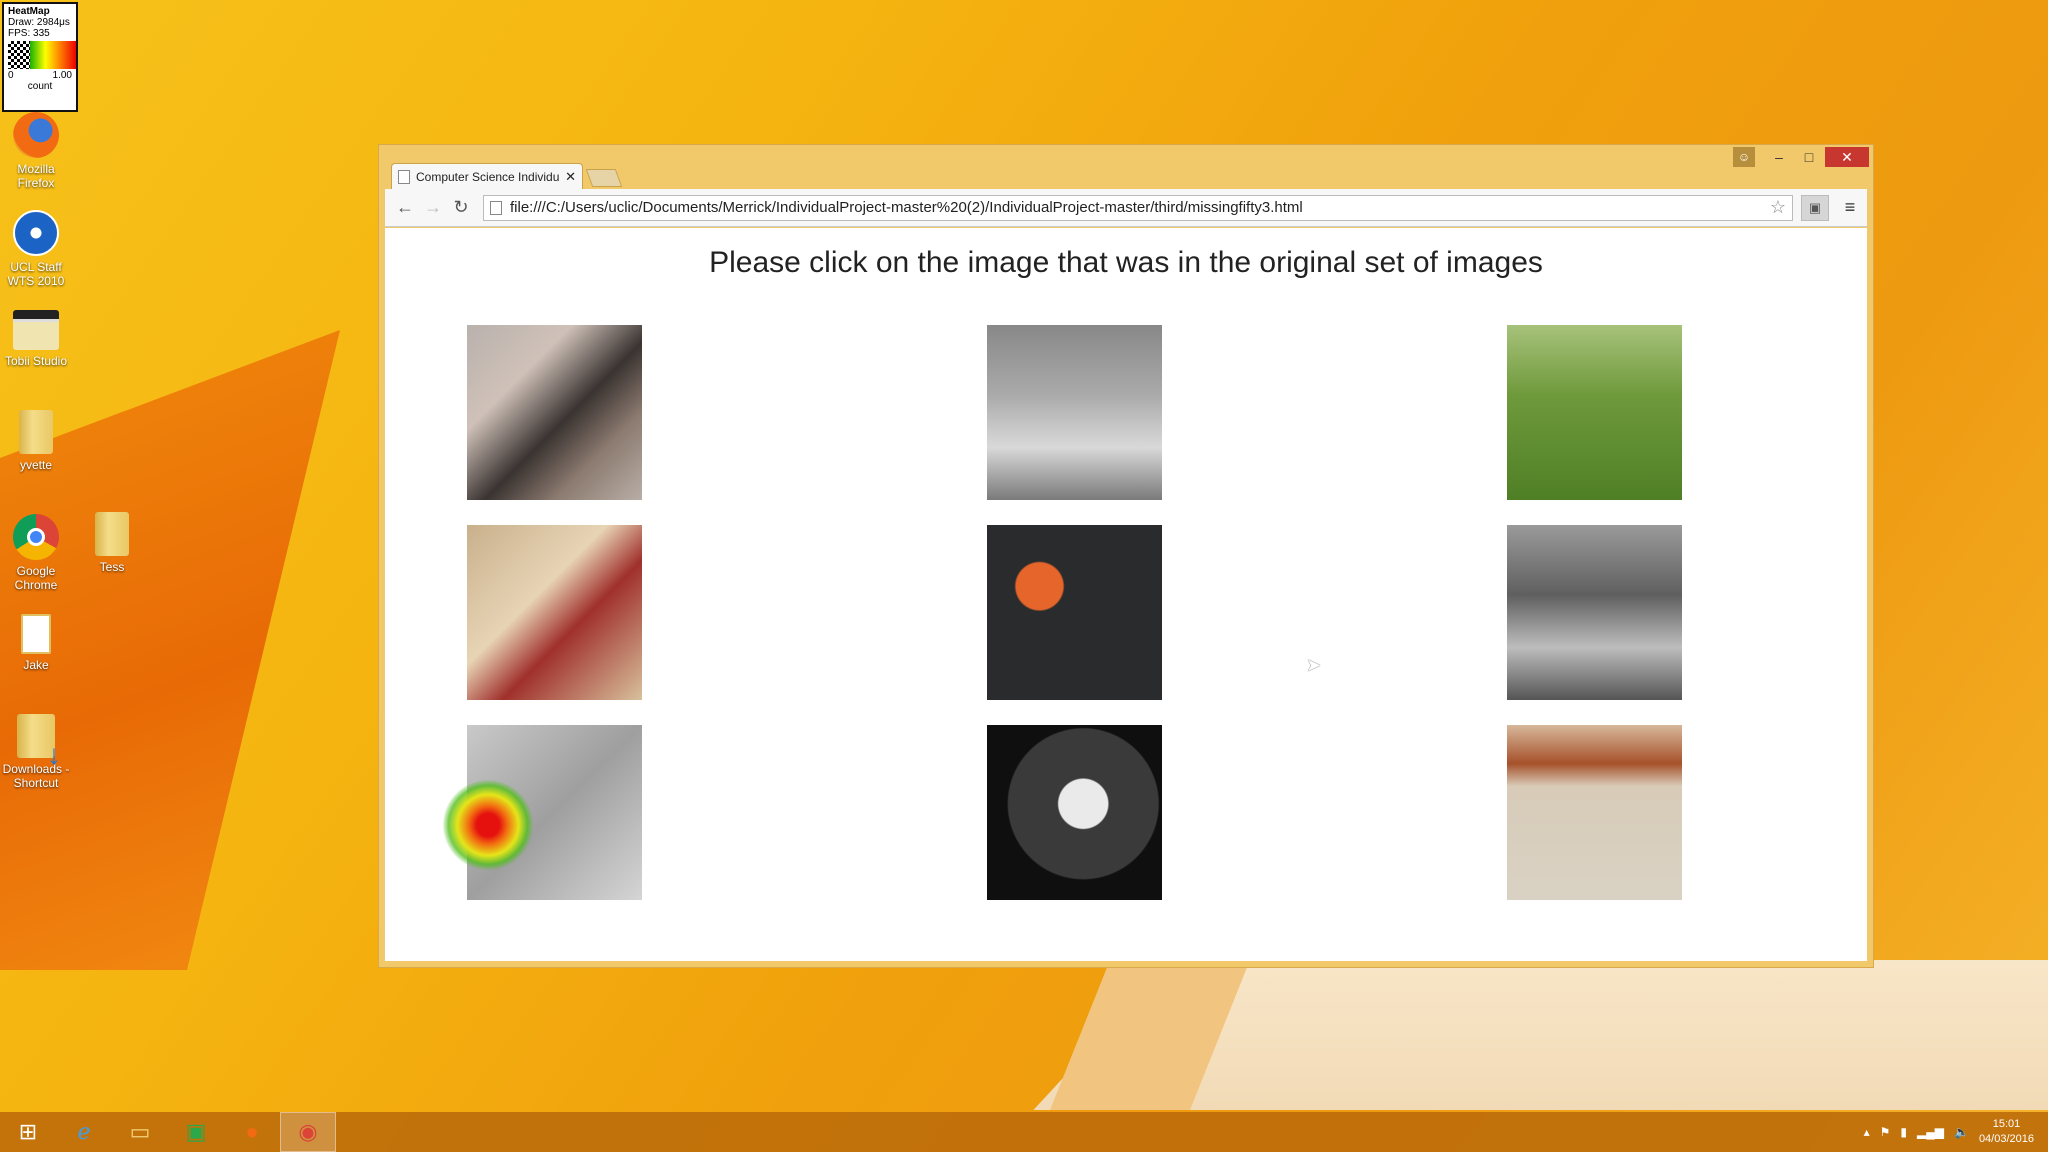 The height and width of the screenshot is (1152, 2048). Describe the element at coordinates (604, 178) in the screenshot. I see `new-tab-button` at that location.